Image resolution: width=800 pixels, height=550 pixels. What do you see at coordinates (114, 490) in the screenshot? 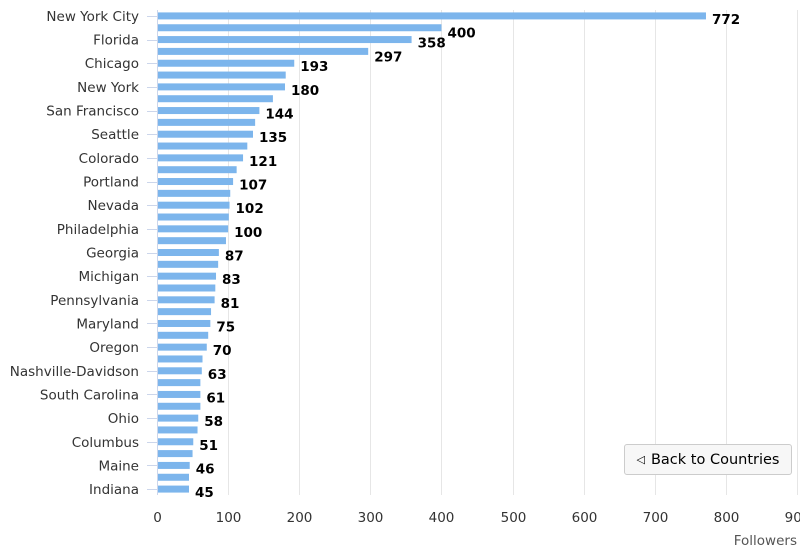
I see `category-label: Indiana` at bounding box center [114, 490].